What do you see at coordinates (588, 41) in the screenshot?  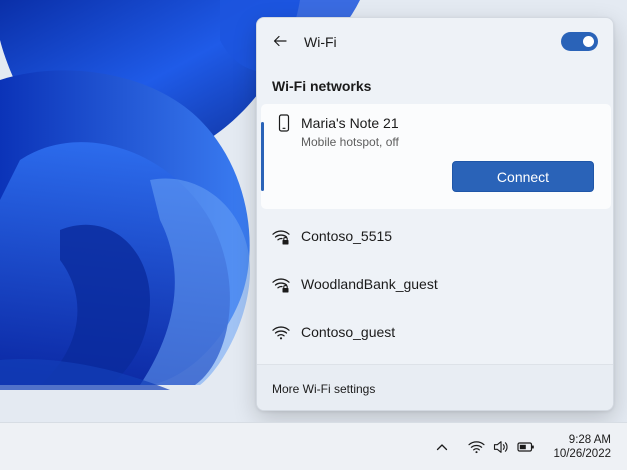 I see `toggle-knob` at bounding box center [588, 41].